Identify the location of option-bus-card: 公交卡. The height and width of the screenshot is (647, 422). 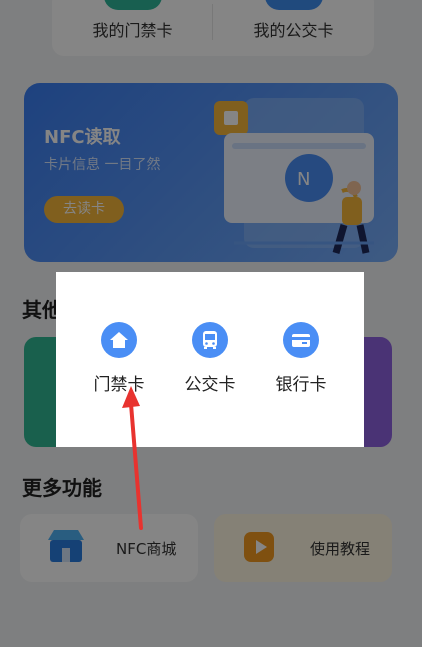
(210, 358).